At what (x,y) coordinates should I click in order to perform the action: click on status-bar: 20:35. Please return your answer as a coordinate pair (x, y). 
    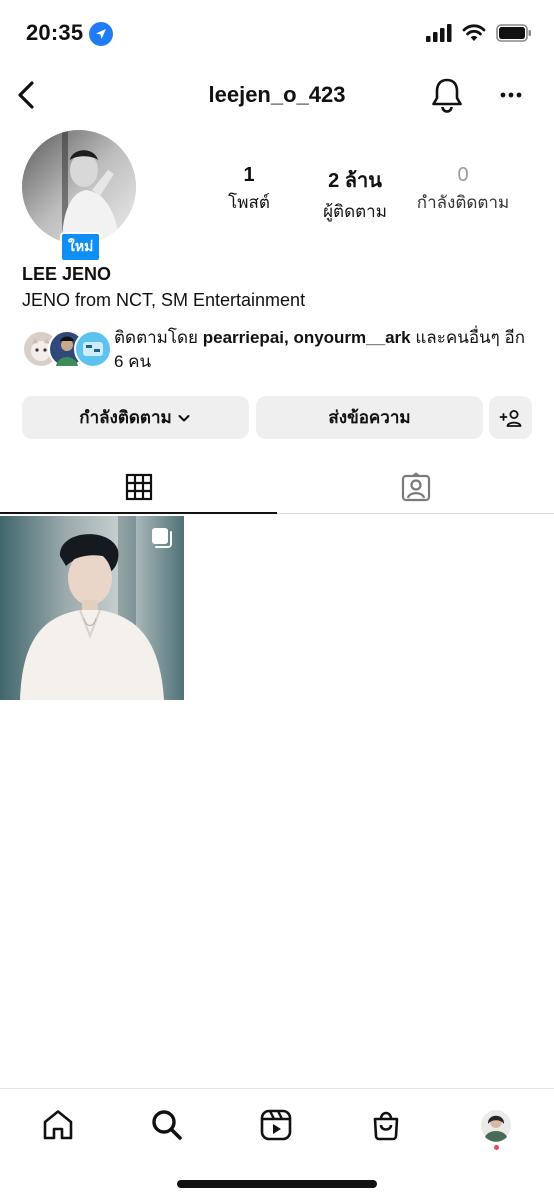
    Looking at the image, I should click on (277, 33).